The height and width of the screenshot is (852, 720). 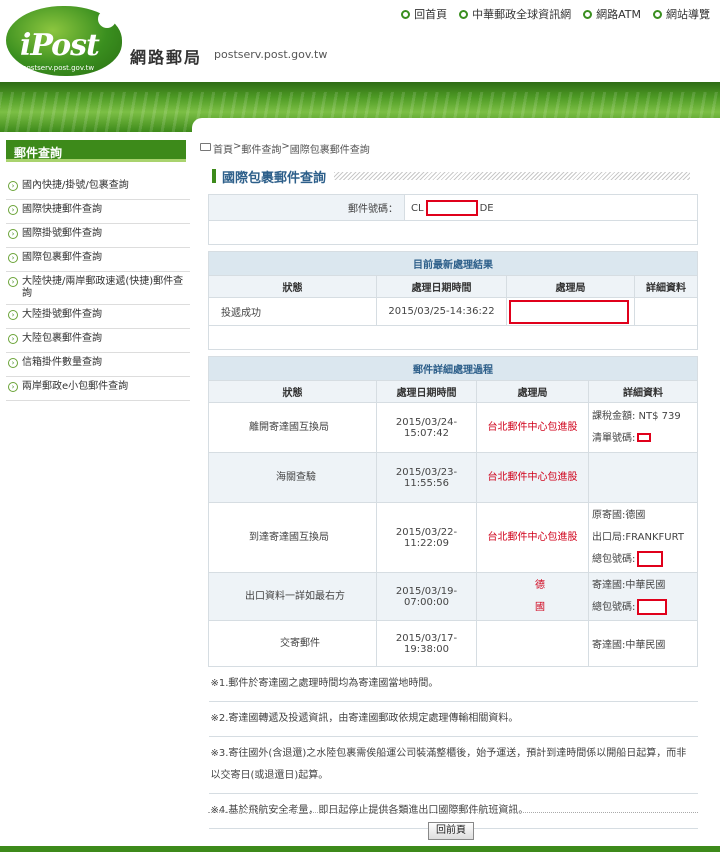 I want to click on back-button: 回前頁, so click(x=451, y=831).